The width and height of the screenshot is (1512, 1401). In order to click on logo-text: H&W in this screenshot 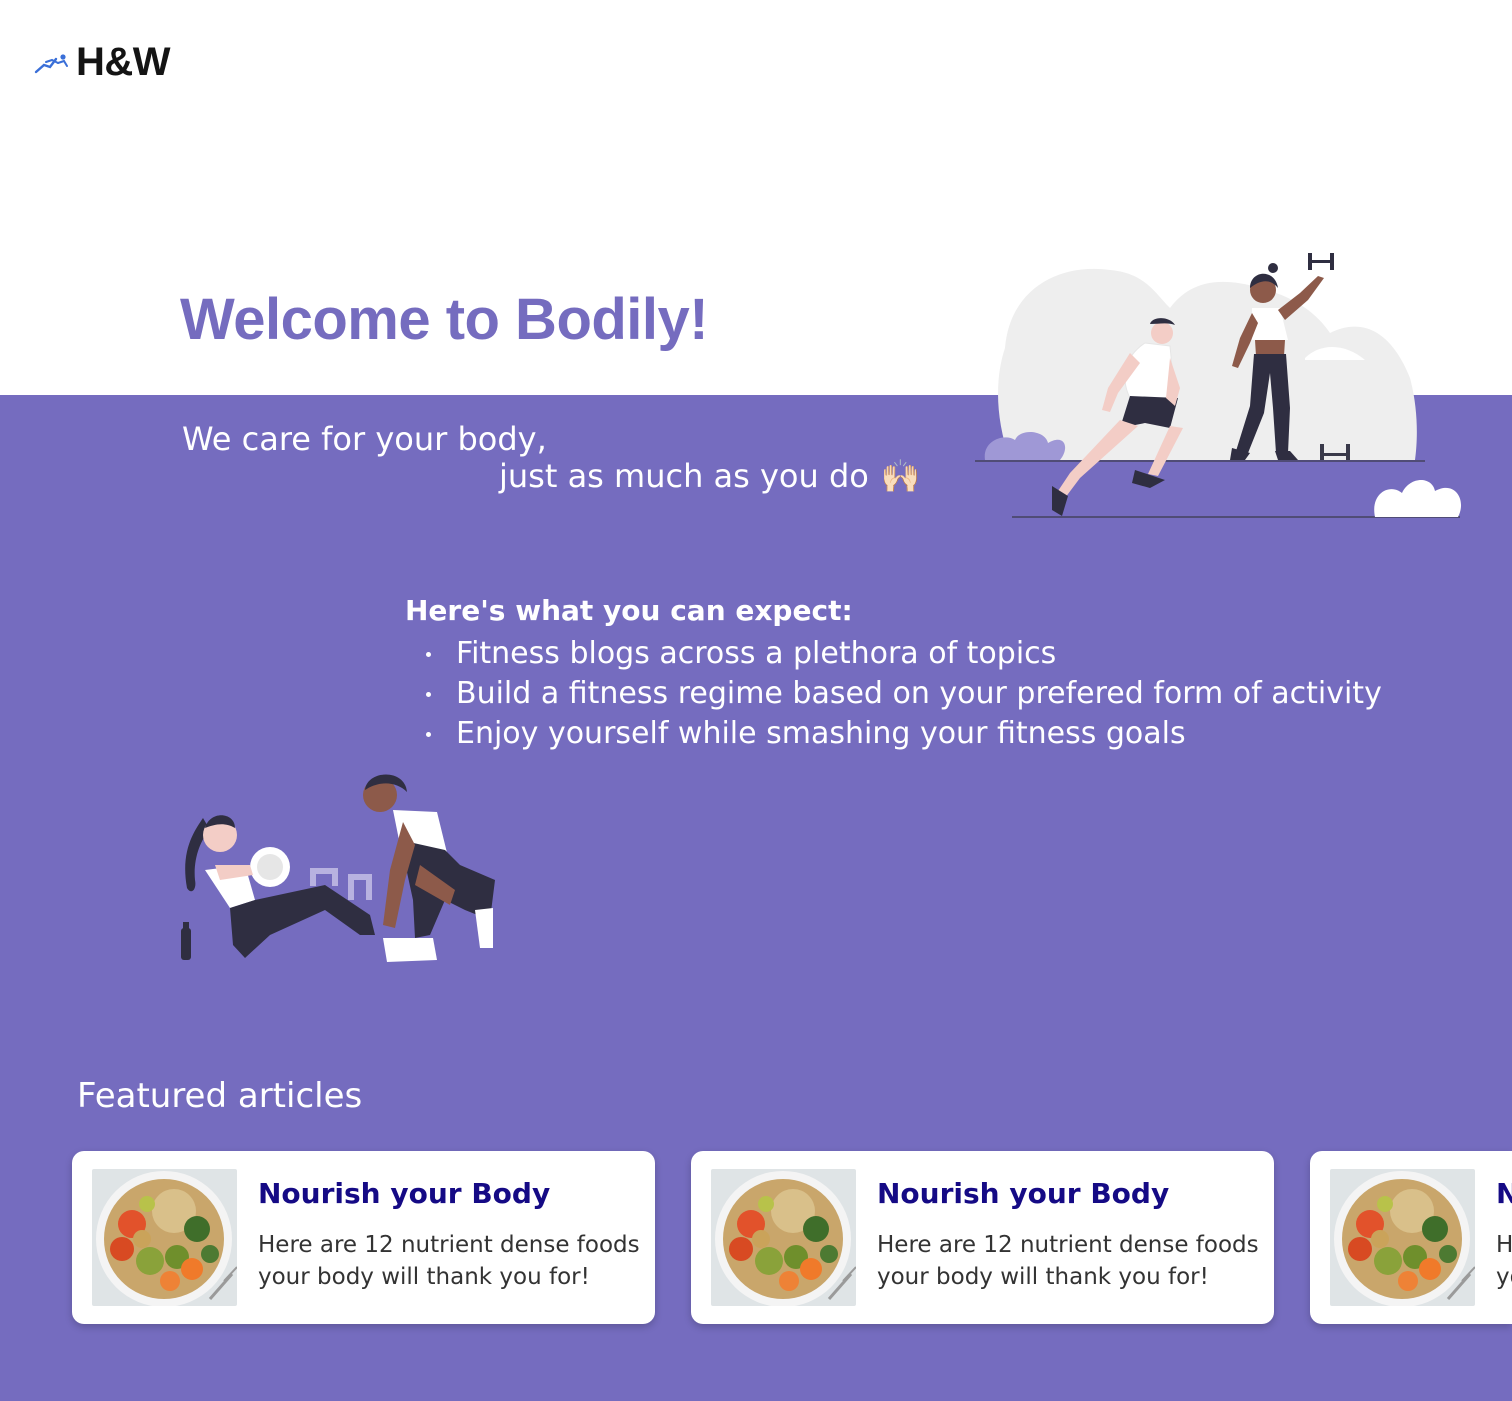, I will do `click(123, 61)`.